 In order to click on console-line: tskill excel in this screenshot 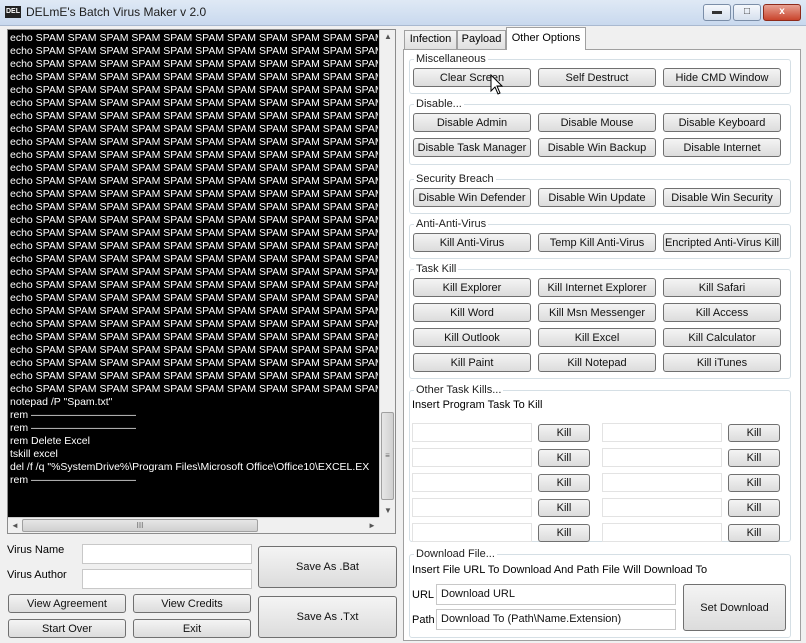, I will do `click(34, 454)`.